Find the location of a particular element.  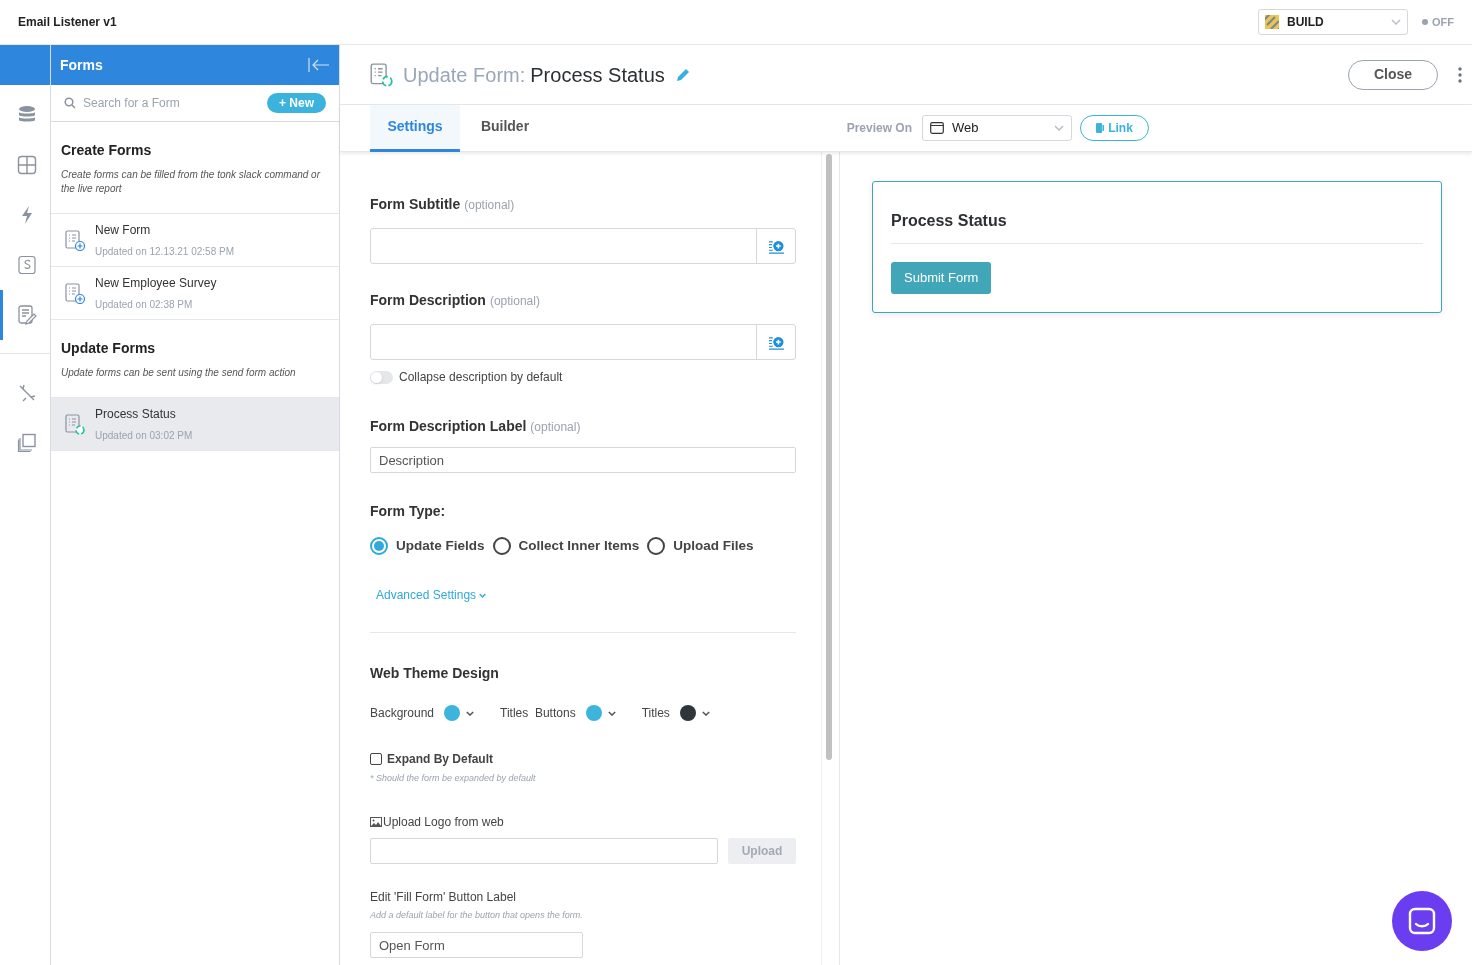

more-icon is located at coordinates (1460, 74).